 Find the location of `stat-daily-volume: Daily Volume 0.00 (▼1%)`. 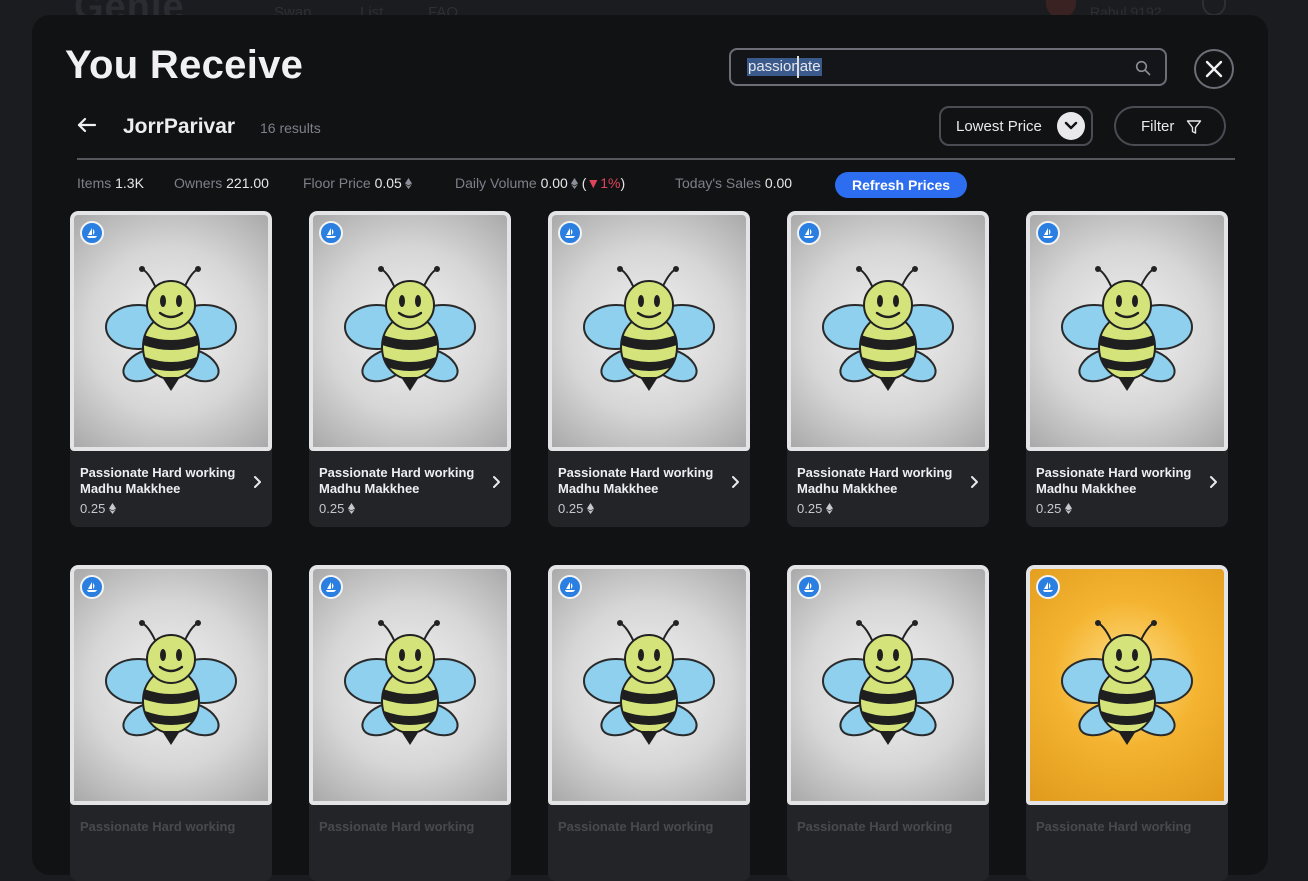

stat-daily-volume: Daily Volume 0.00 (▼1%) is located at coordinates (540, 183).